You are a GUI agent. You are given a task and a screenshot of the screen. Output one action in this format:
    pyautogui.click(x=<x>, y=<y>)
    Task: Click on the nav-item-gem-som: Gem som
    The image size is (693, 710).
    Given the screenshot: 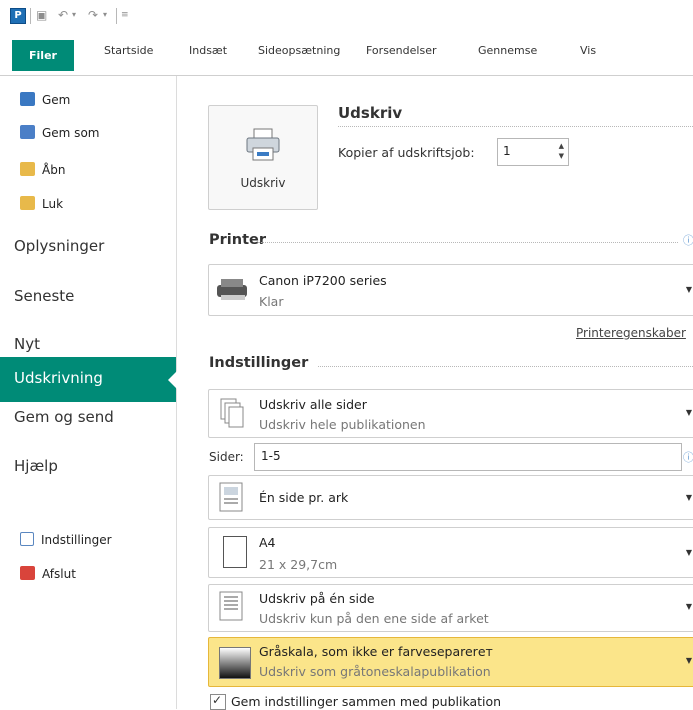 What is the action you would take?
    pyautogui.click(x=59, y=132)
    